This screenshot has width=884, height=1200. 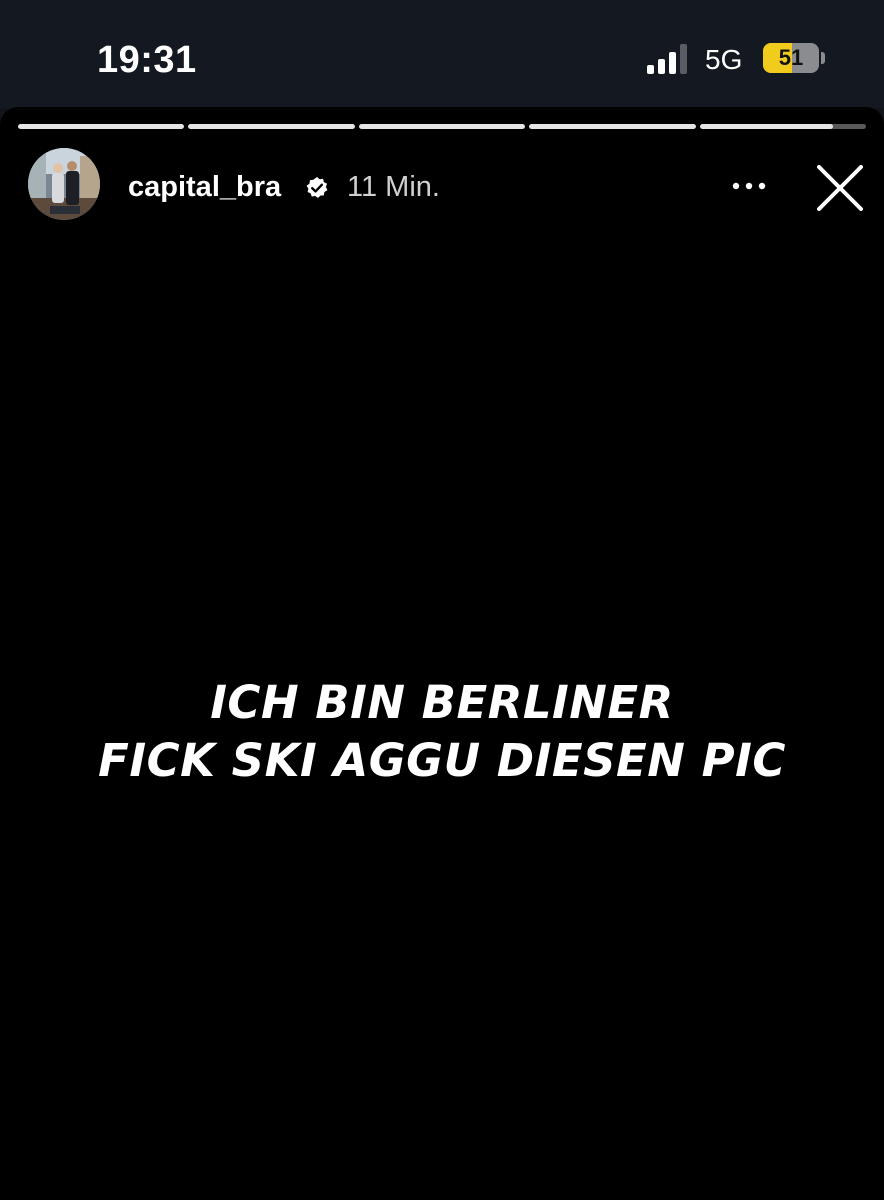 I want to click on battery-icon: 51, so click(x=791, y=58).